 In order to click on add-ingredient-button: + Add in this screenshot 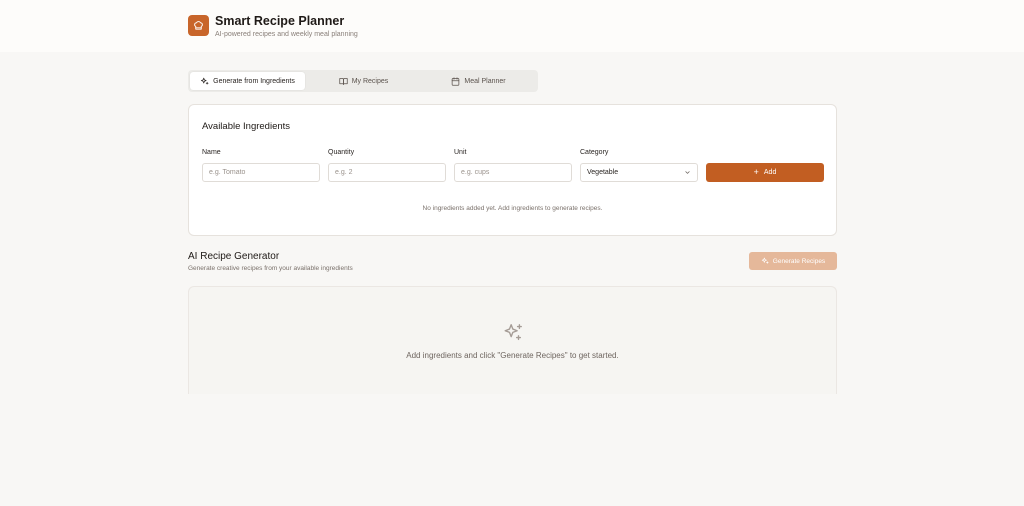, I will do `click(765, 172)`.